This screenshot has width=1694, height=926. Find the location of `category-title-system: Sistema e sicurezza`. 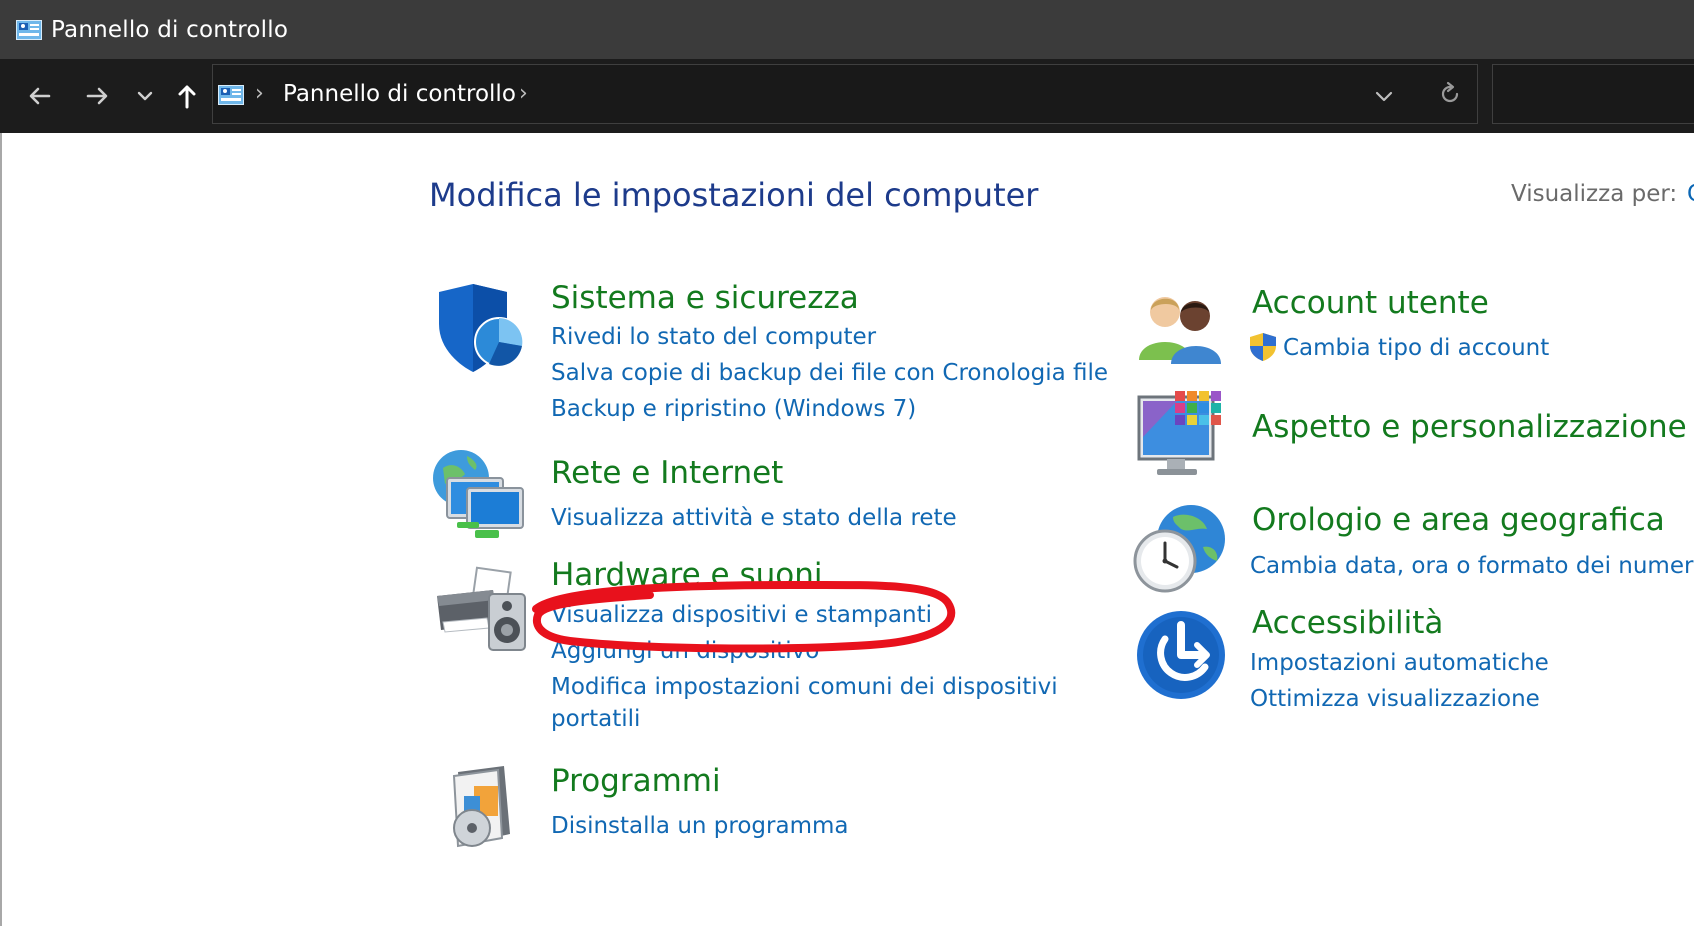

category-title-system: Sistema e sicurezza is located at coordinates (705, 298).